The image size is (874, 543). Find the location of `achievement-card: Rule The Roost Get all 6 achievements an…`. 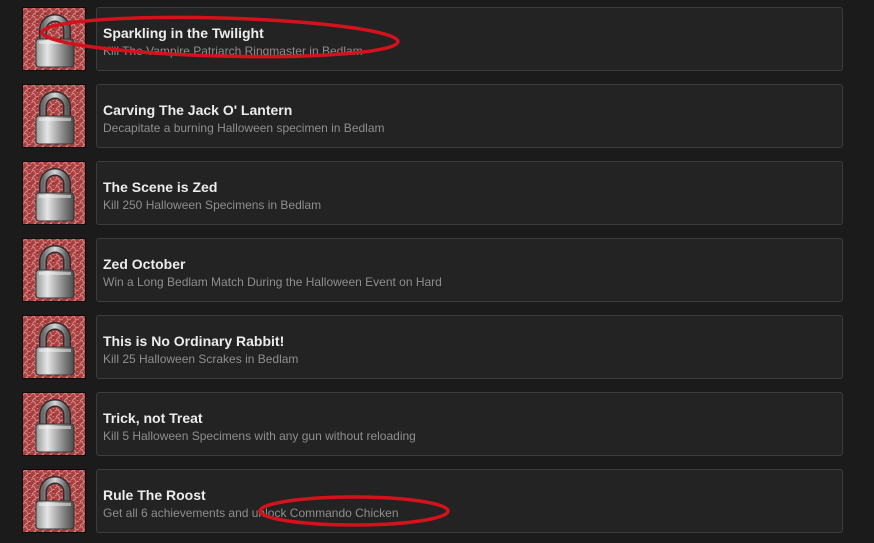

achievement-card: Rule The Roost Get all 6 achievements an… is located at coordinates (469, 501).